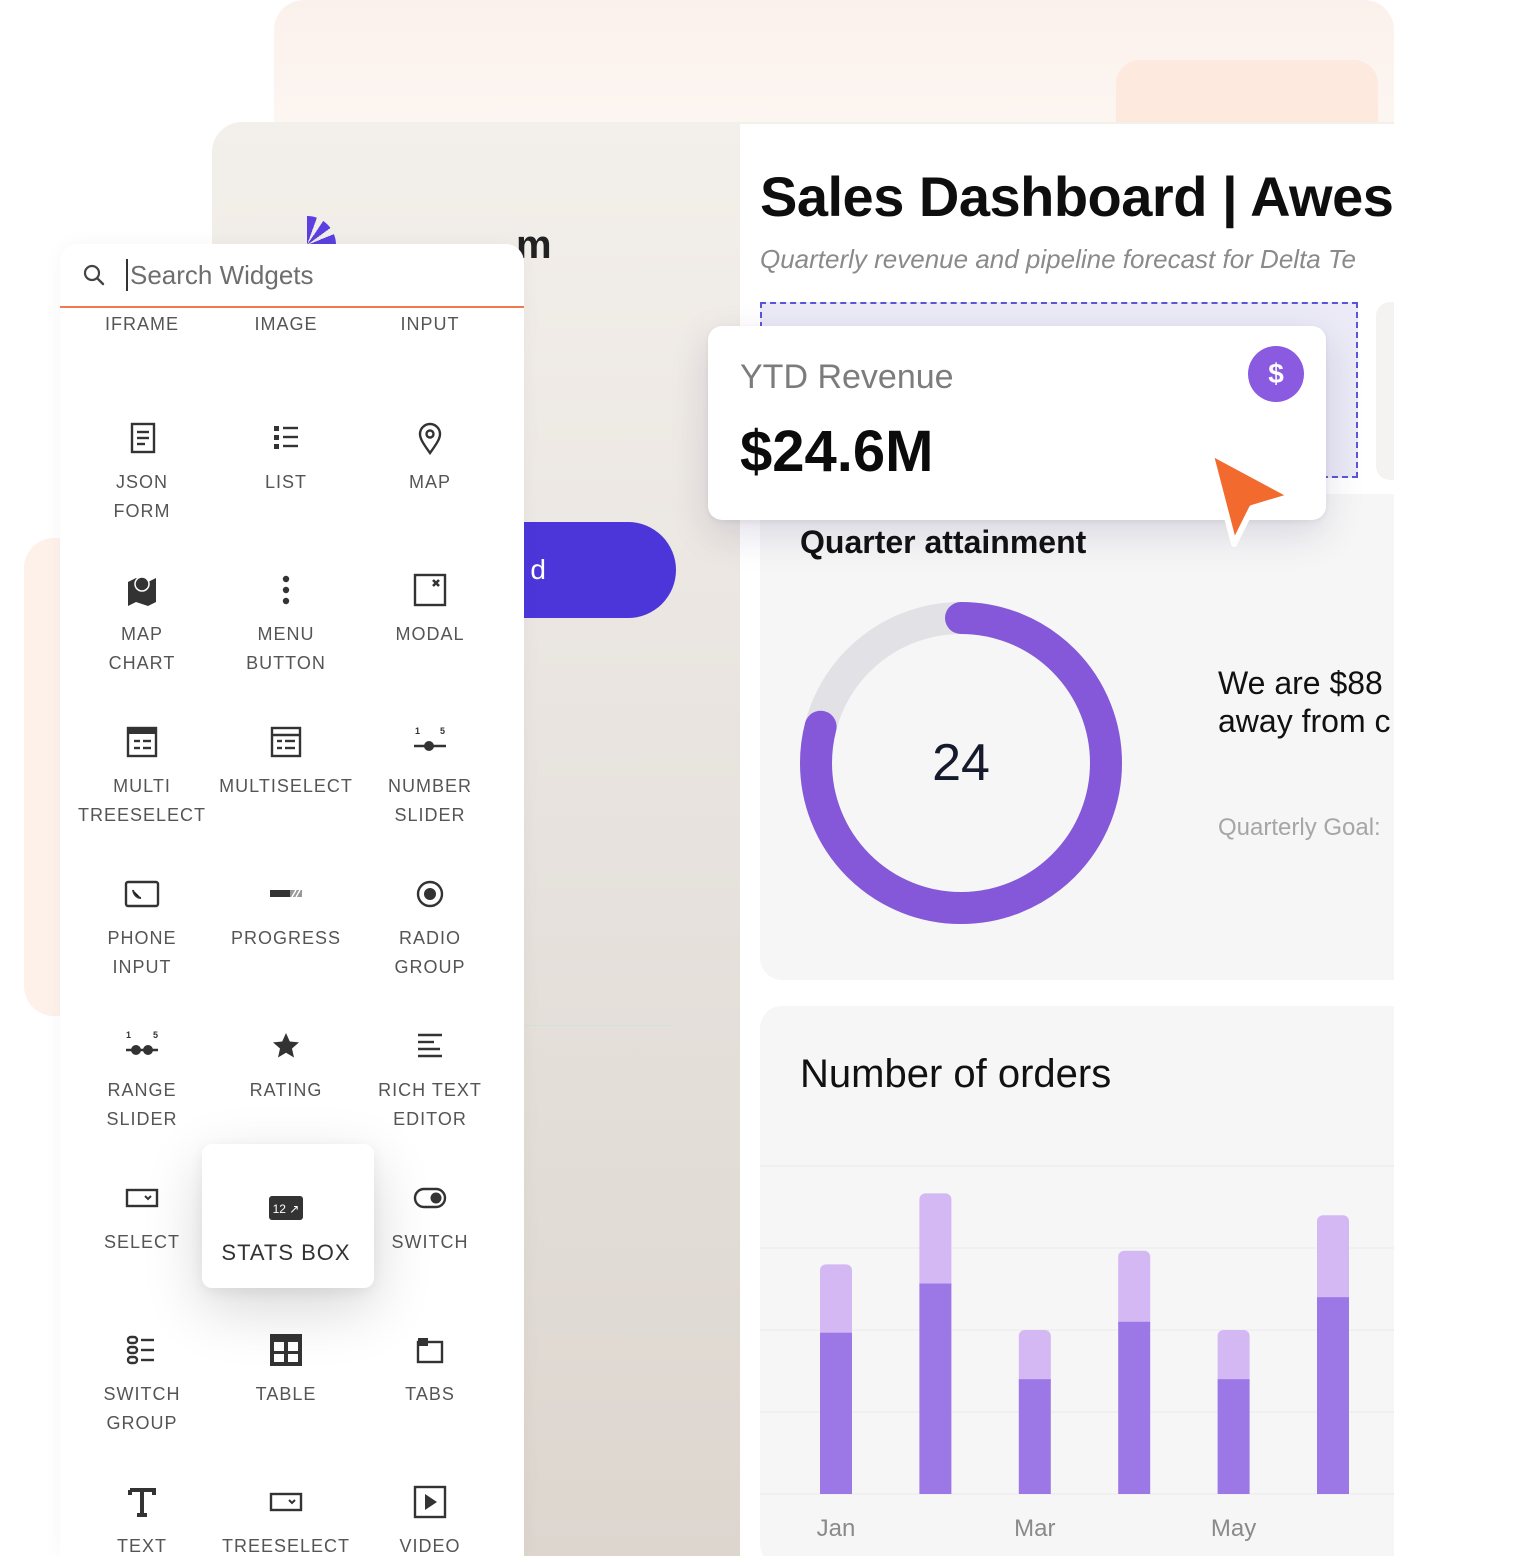 The width and height of the screenshot is (1514, 1556). What do you see at coordinates (142, 1198) in the screenshot?
I see `select-icon` at bounding box center [142, 1198].